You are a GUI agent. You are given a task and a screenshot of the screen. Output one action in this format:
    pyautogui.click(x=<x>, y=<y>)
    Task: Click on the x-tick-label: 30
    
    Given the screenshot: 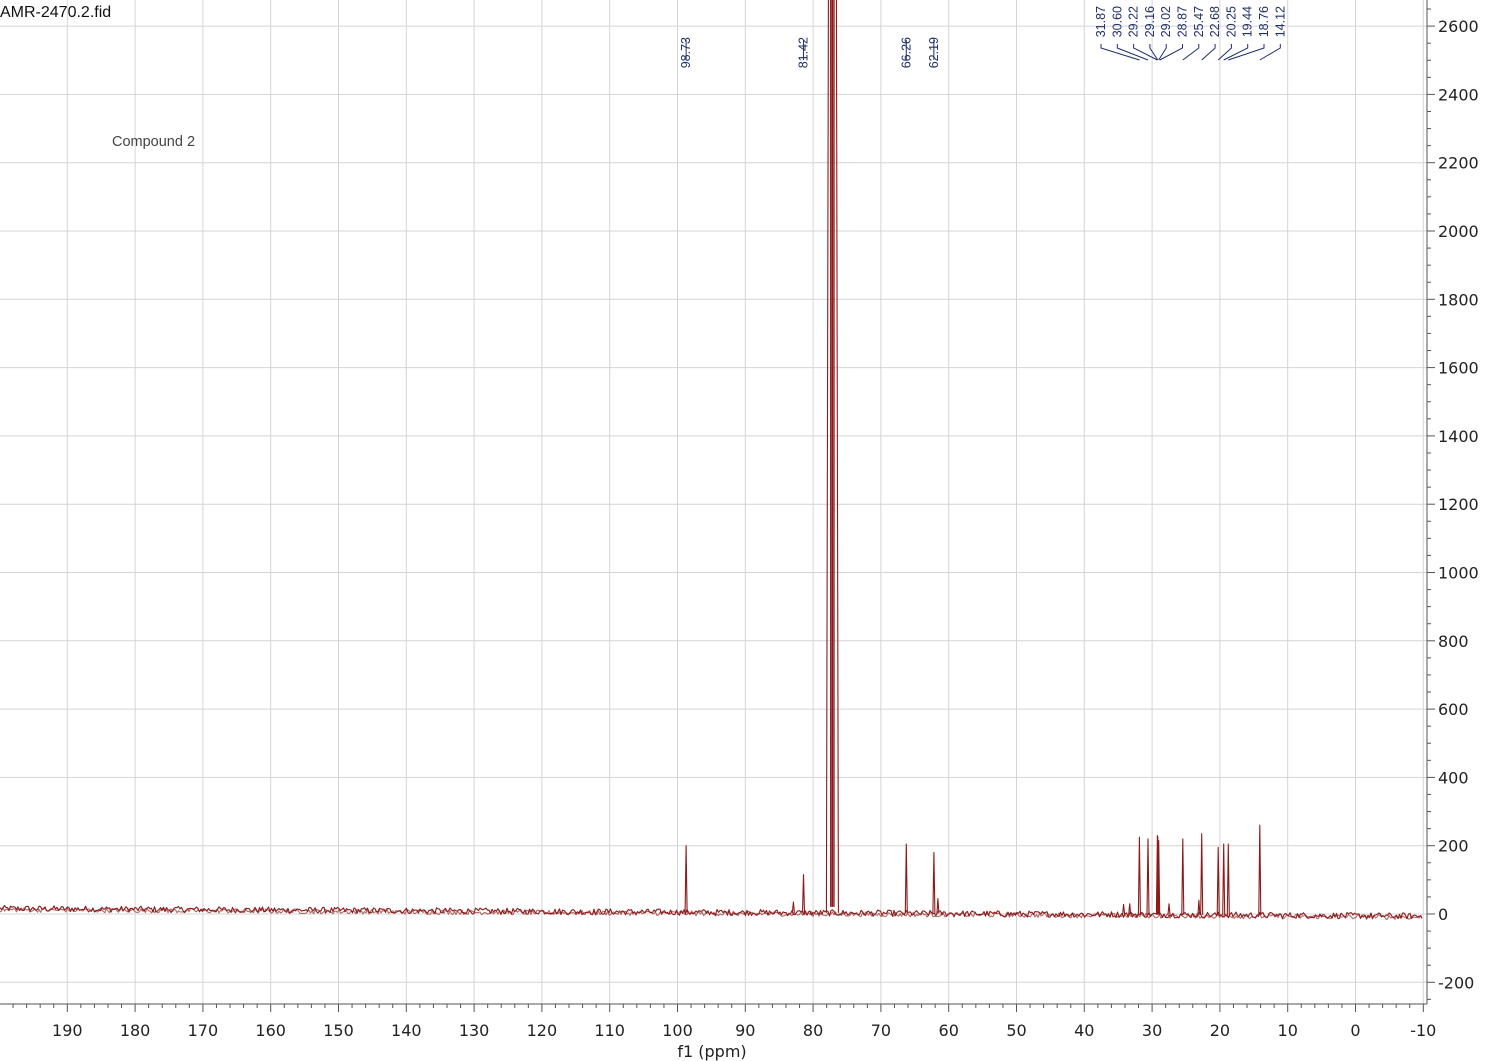 What is the action you would take?
    pyautogui.click(x=1152, y=1030)
    